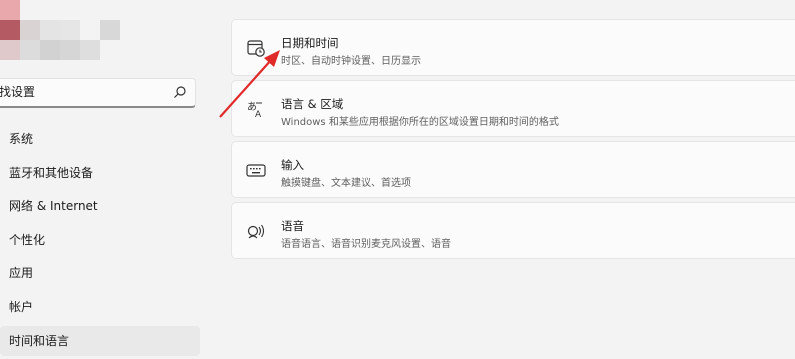  I want to click on search-input, so click(79, 92).